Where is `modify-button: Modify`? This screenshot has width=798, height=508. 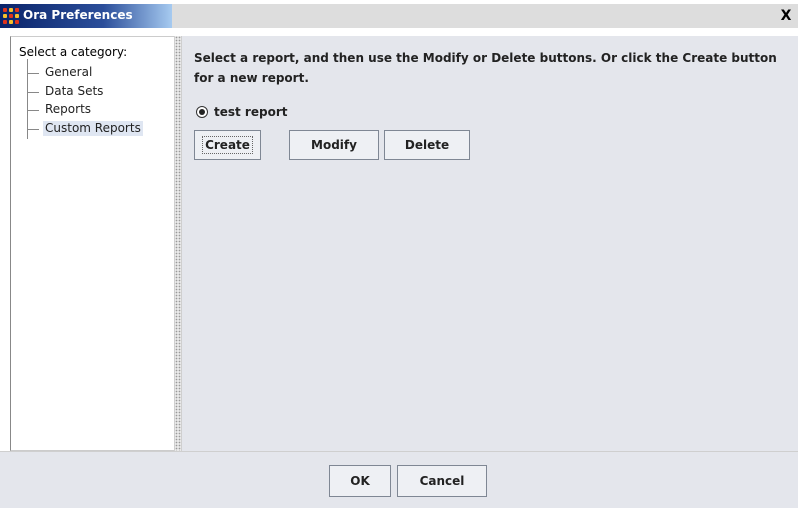
modify-button: Modify is located at coordinates (334, 145).